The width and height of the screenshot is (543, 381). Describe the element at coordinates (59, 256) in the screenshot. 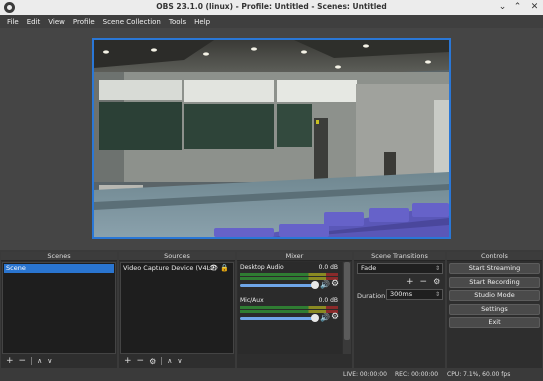

I see `scenes-header: Scenes` at that location.